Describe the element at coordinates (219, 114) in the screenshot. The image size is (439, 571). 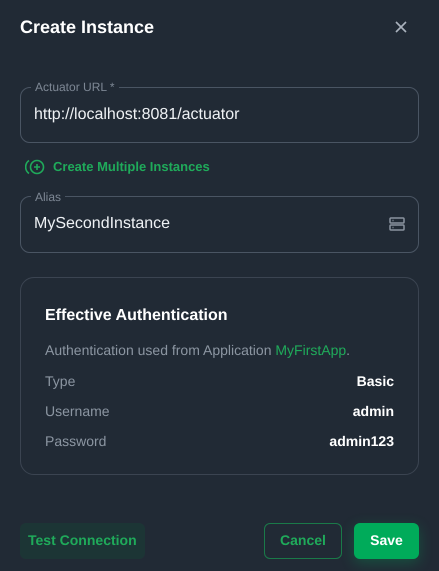
I see `field-input: http://localhost:8081/actuator` at that location.